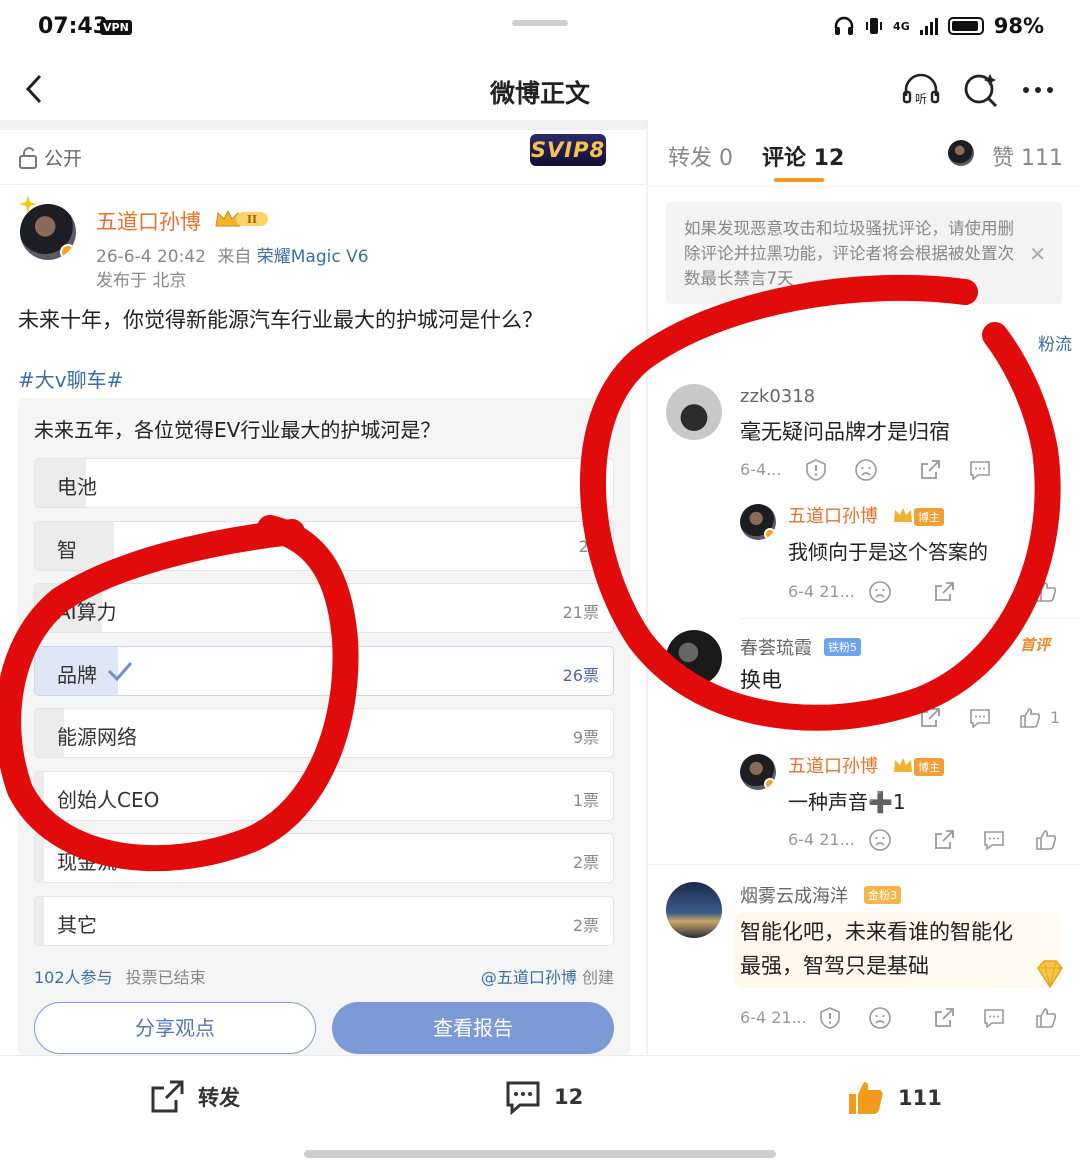 This screenshot has height=1169, width=1080. Describe the element at coordinates (569, 1097) in the screenshot. I see `comments-count: 12` at that location.